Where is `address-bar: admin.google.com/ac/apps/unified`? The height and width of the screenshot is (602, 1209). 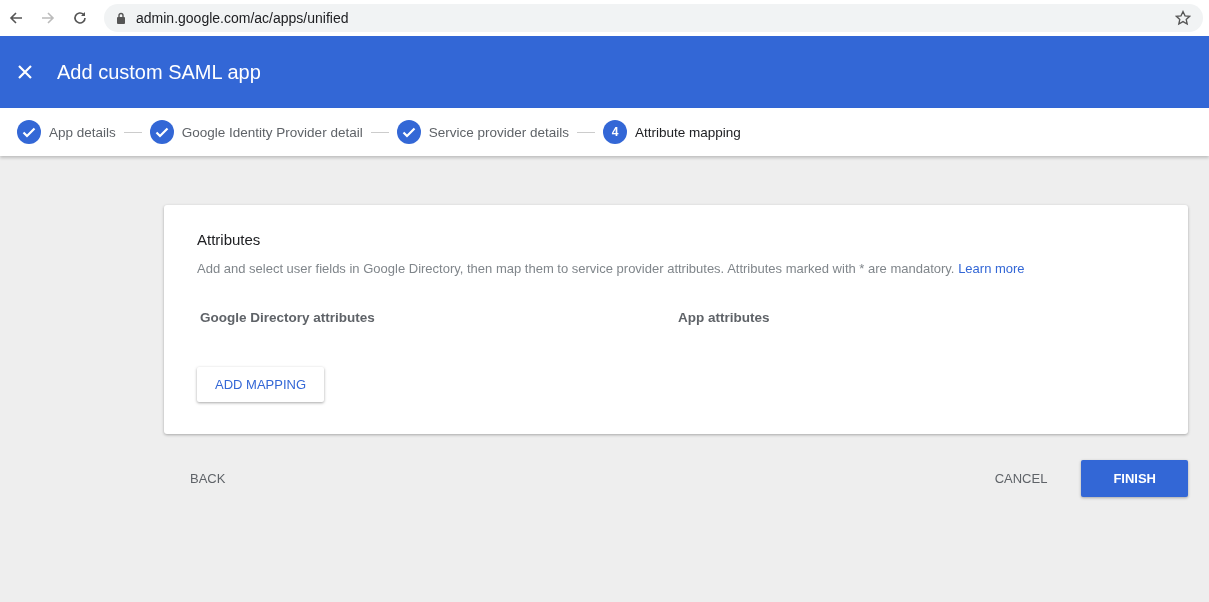
address-bar: admin.google.com/ac/apps/unified is located at coordinates (653, 18).